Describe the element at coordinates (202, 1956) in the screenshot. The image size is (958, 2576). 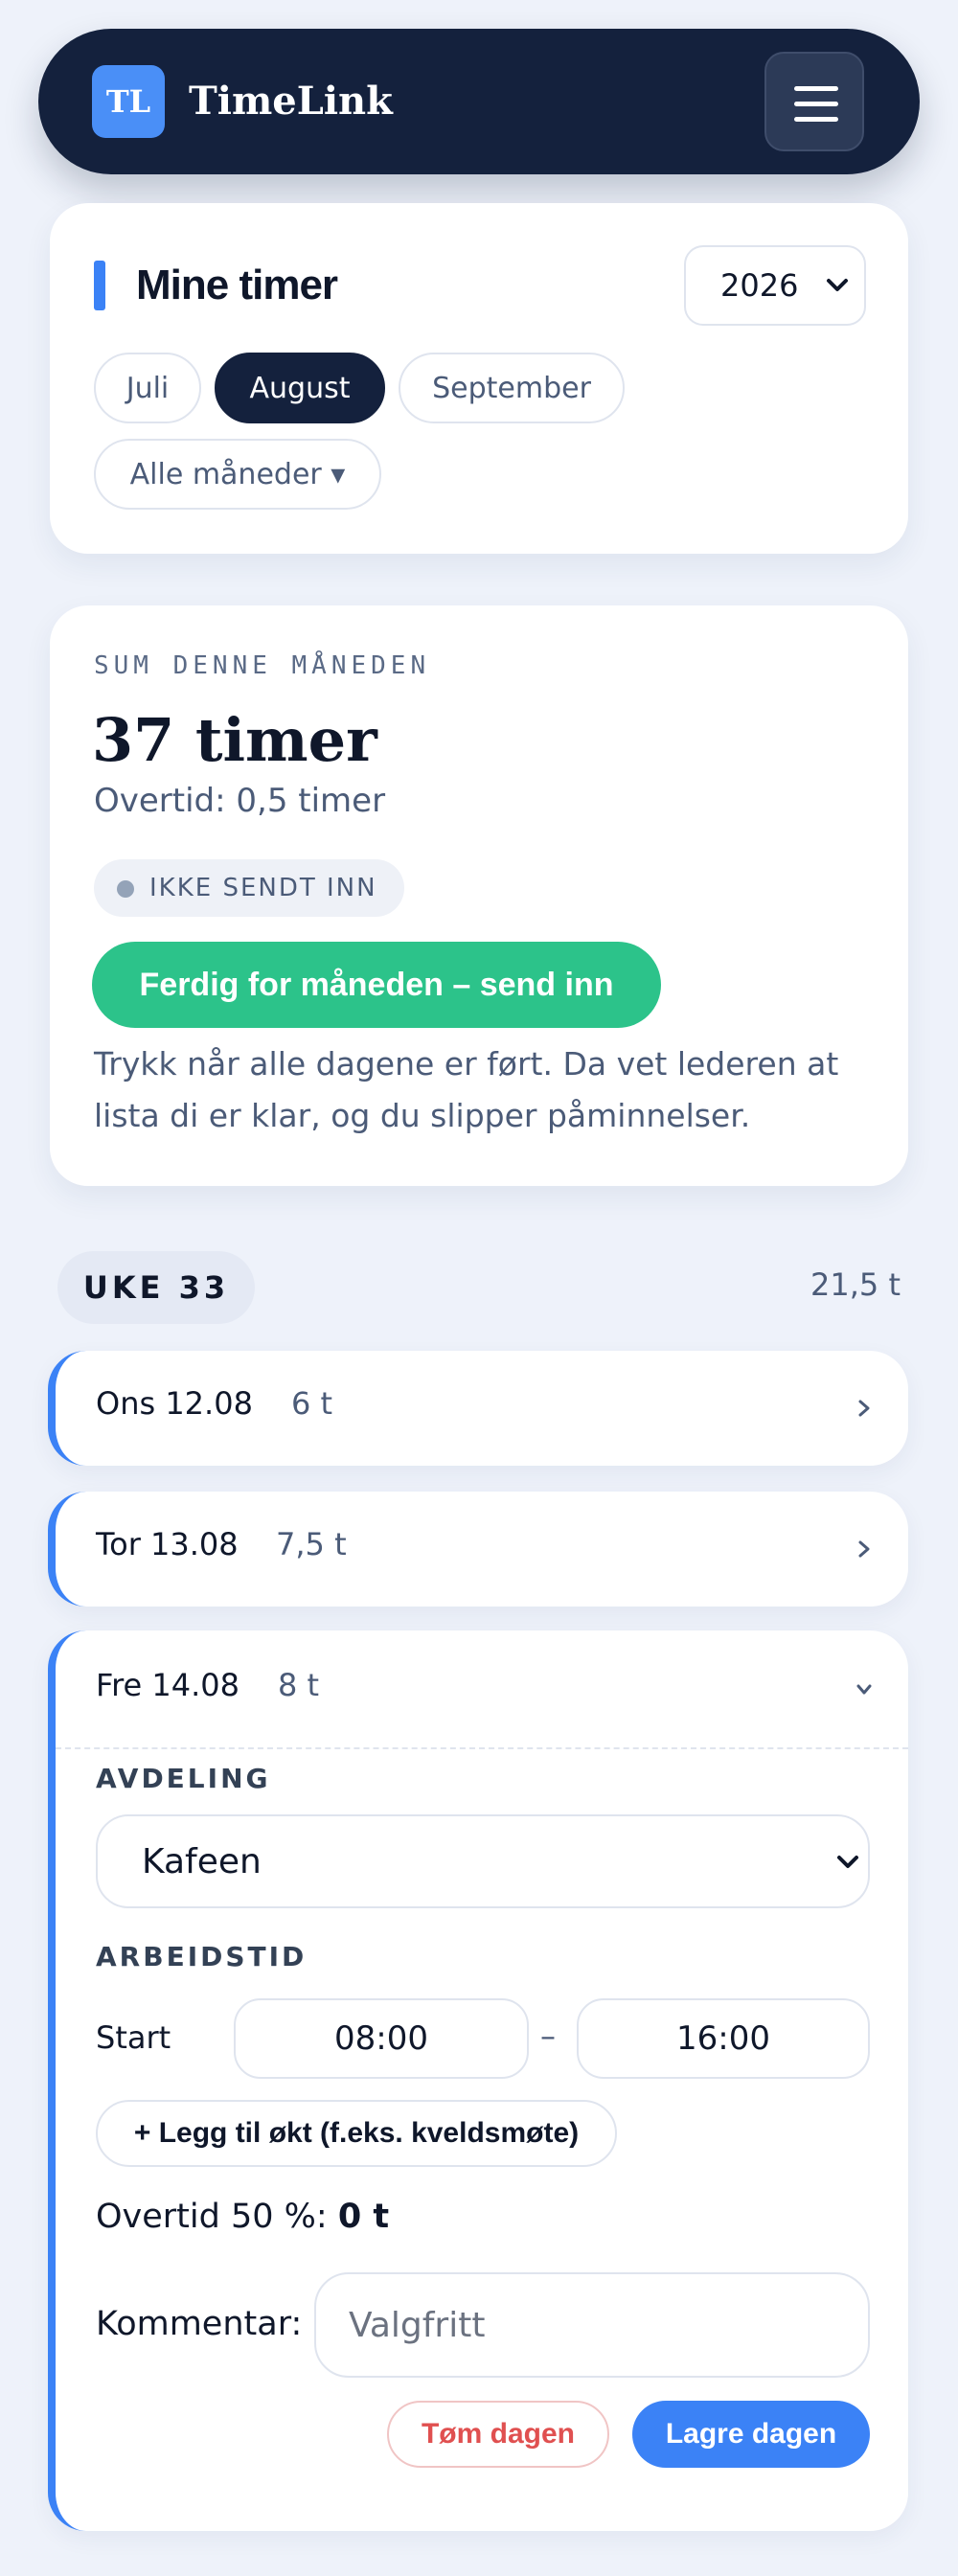
I see `worktime-label: ARBEIDSTID` at that location.